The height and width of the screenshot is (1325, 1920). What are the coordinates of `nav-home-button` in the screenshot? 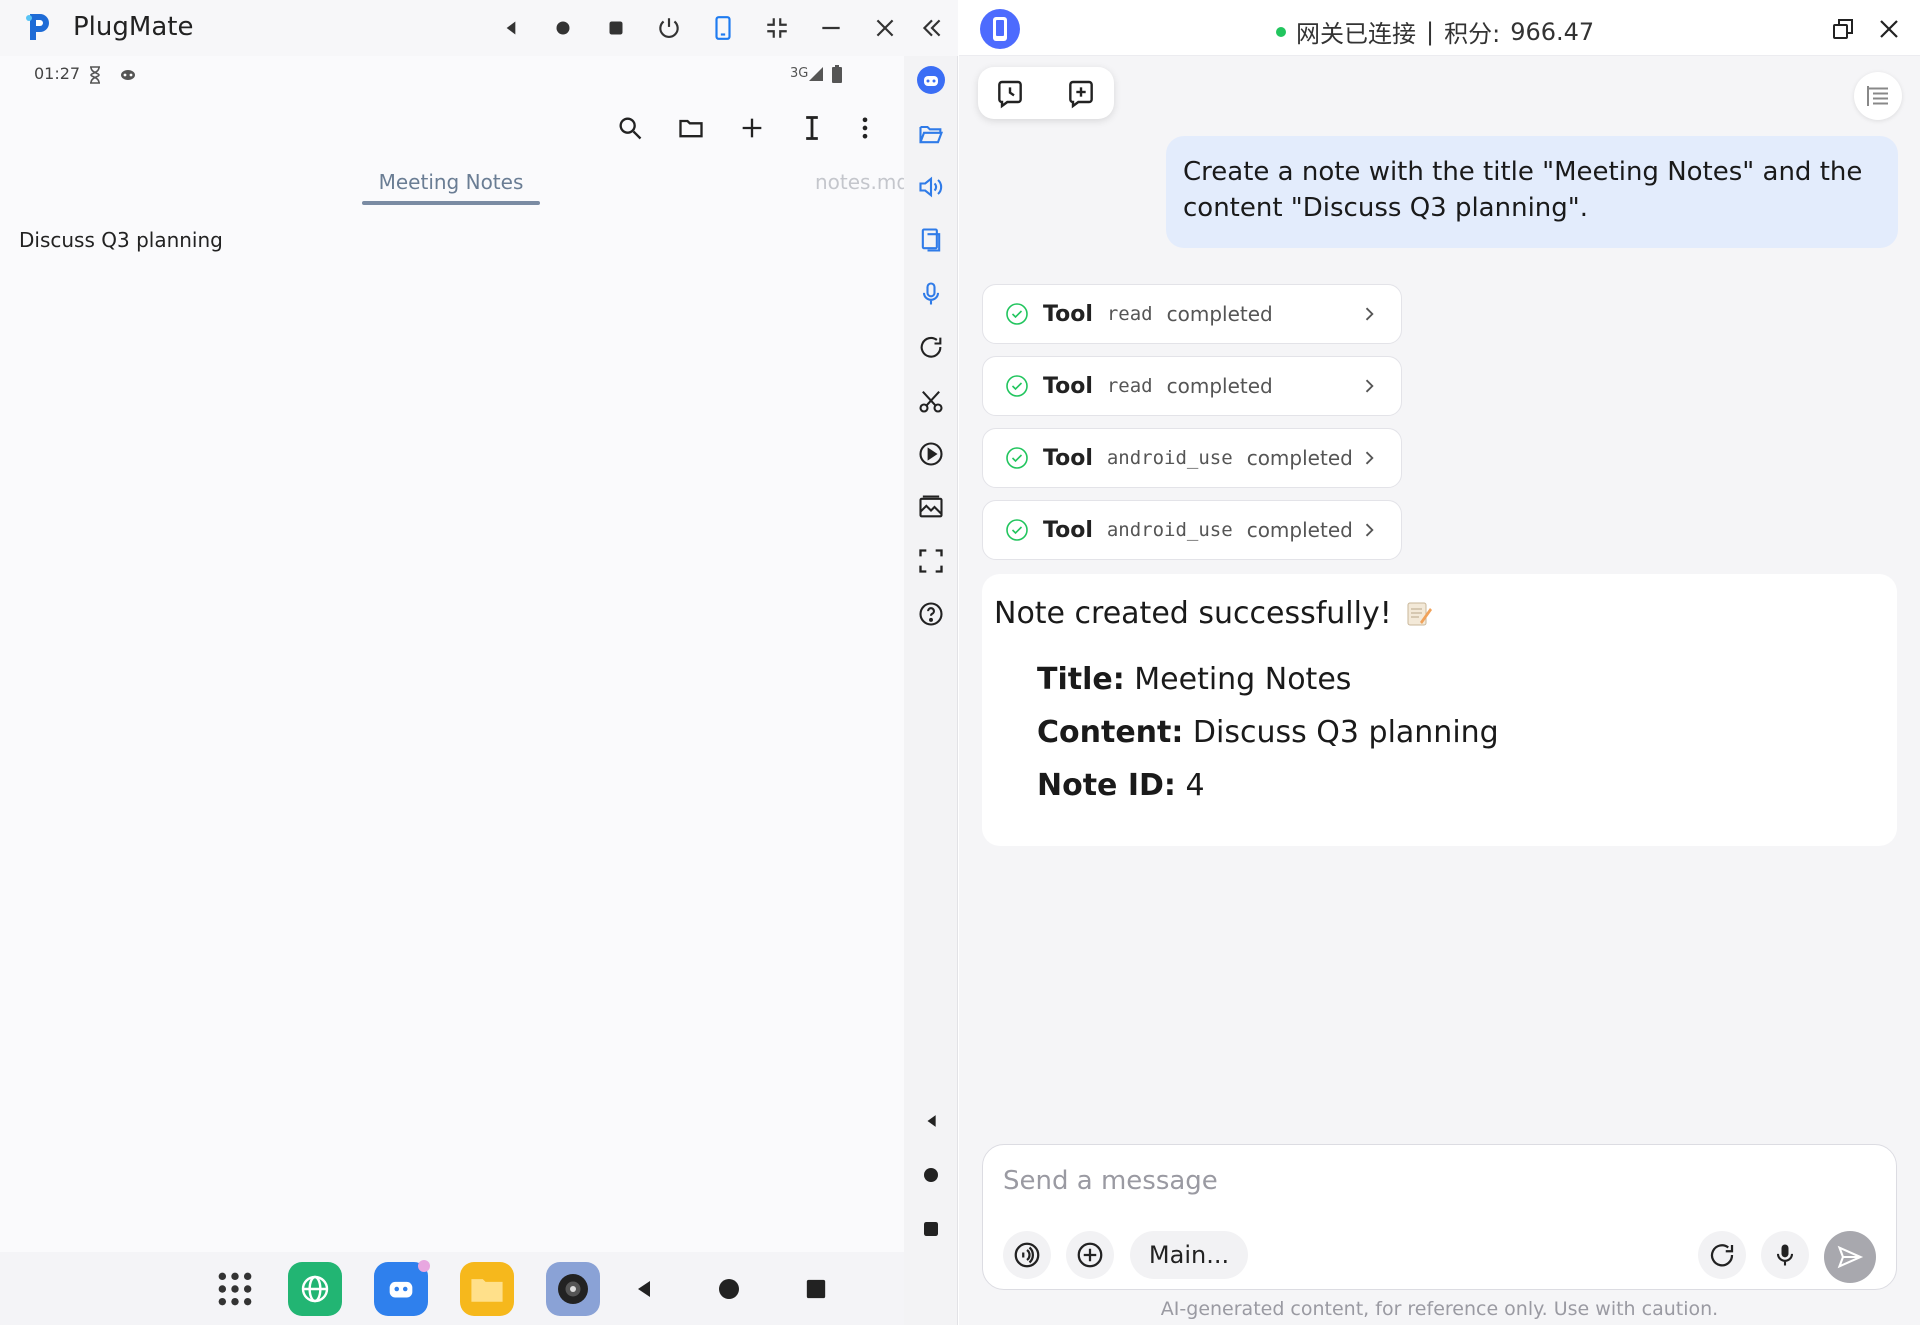 It's located at (729, 1289).